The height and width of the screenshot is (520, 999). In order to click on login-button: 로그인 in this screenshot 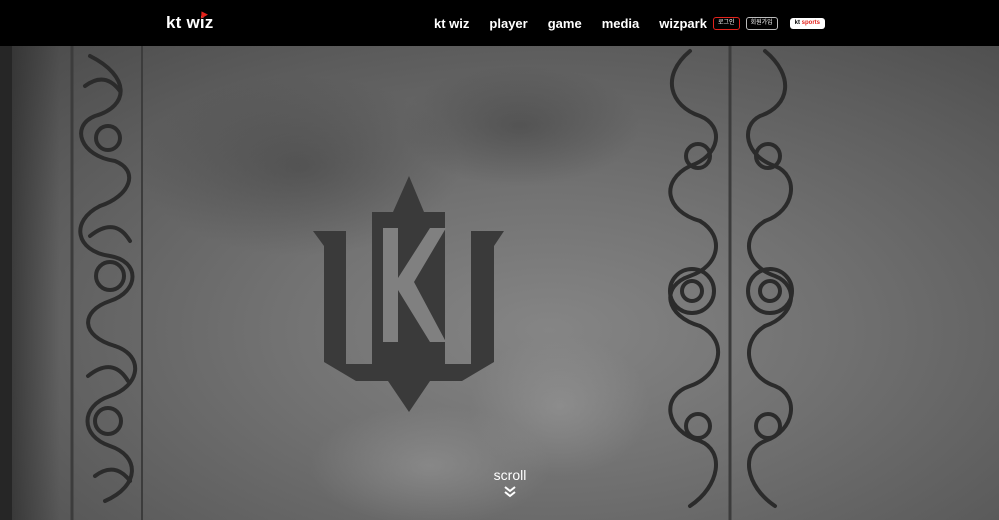, I will do `click(726, 23)`.